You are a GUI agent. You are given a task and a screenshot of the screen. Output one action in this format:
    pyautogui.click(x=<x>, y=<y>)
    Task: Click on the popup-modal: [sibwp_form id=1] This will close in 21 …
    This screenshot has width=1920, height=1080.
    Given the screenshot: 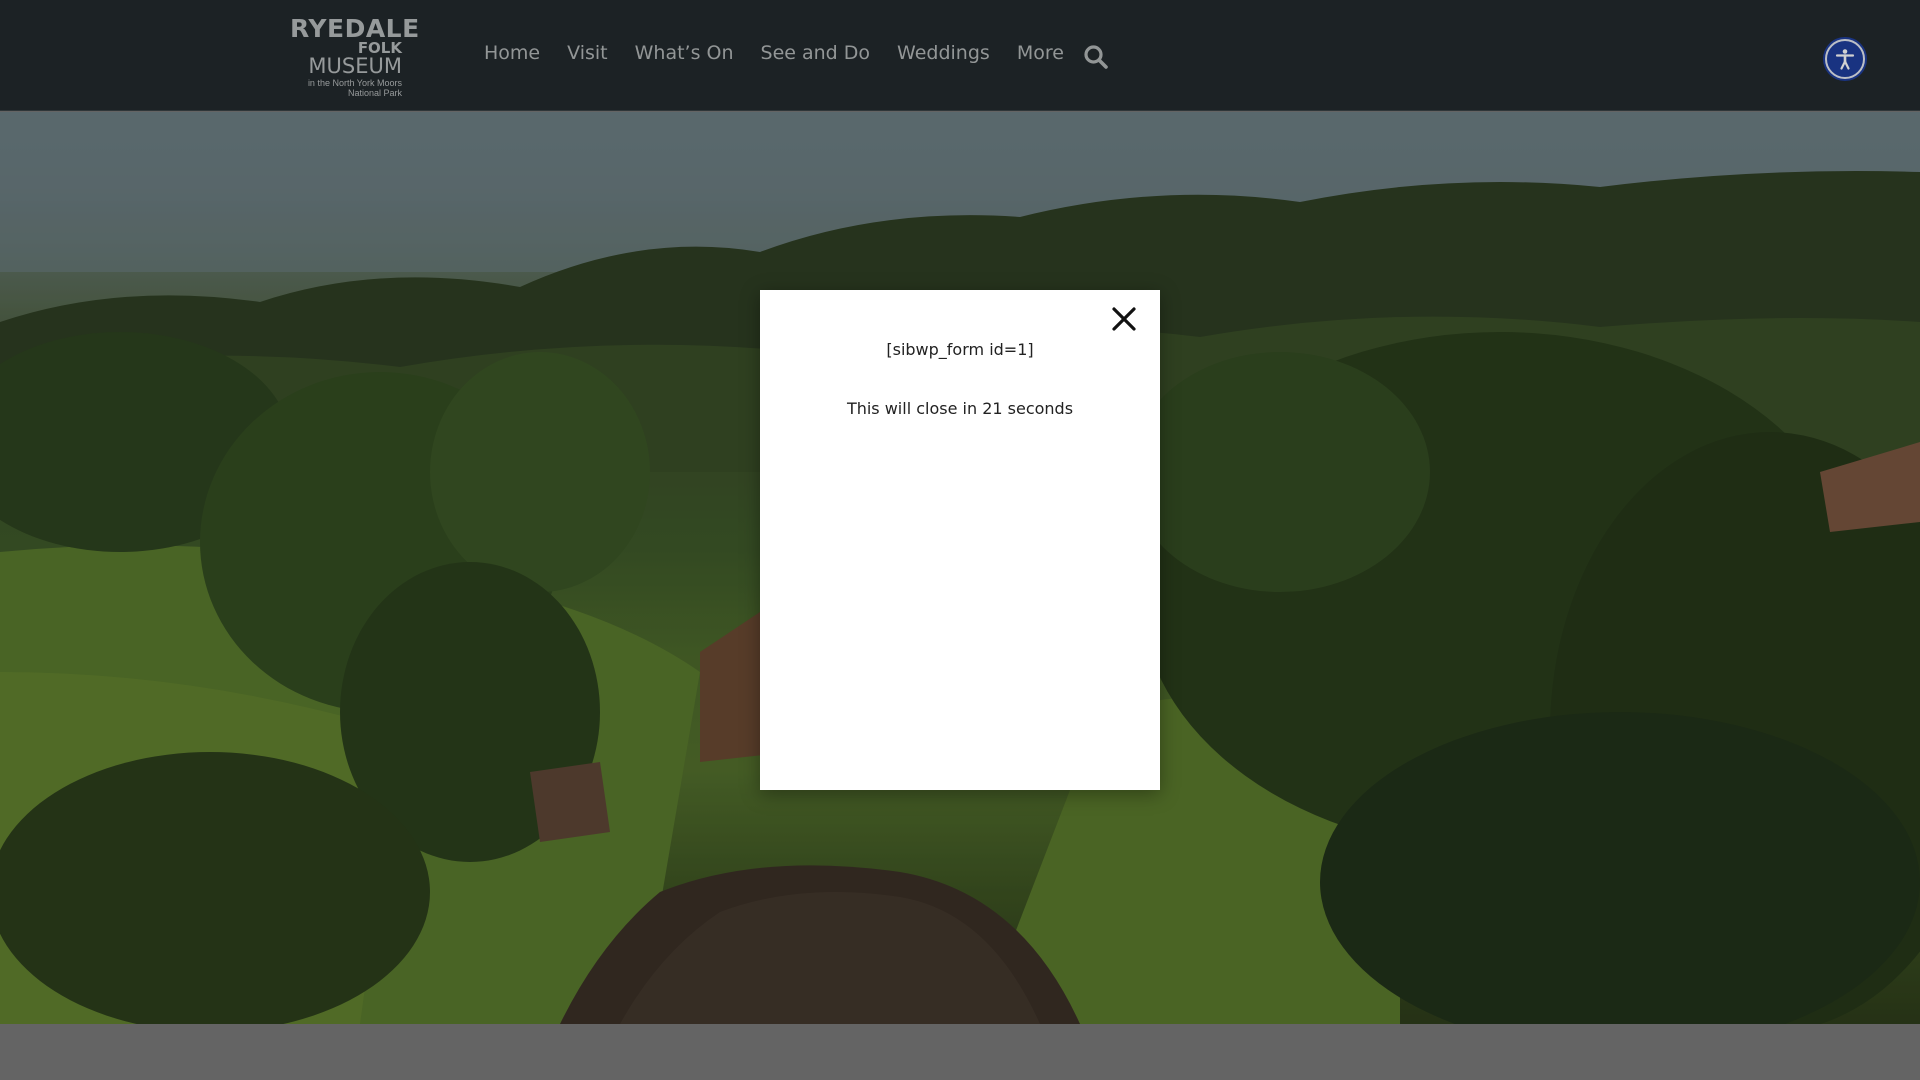 What is the action you would take?
    pyautogui.click(x=960, y=540)
    